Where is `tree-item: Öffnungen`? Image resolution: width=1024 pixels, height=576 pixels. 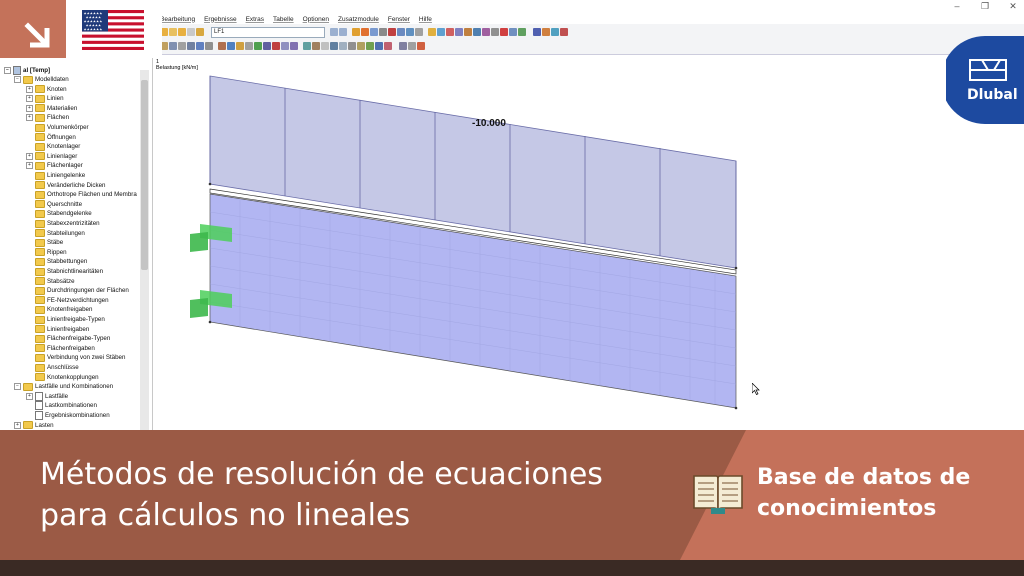
tree-item: Öffnungen is located at coordinates (51, 137).